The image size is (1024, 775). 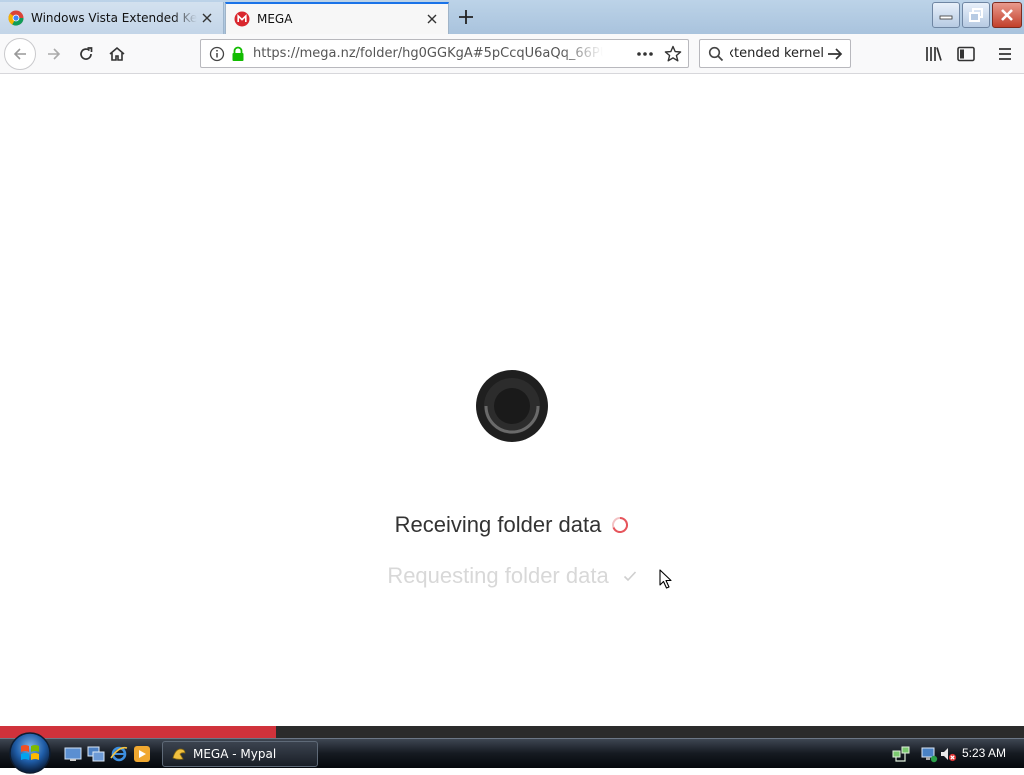 What do you see at coordinates (665, 579) in the screenshot?
I see `mouse-cursor-icon` at bounding box center [665, 579].